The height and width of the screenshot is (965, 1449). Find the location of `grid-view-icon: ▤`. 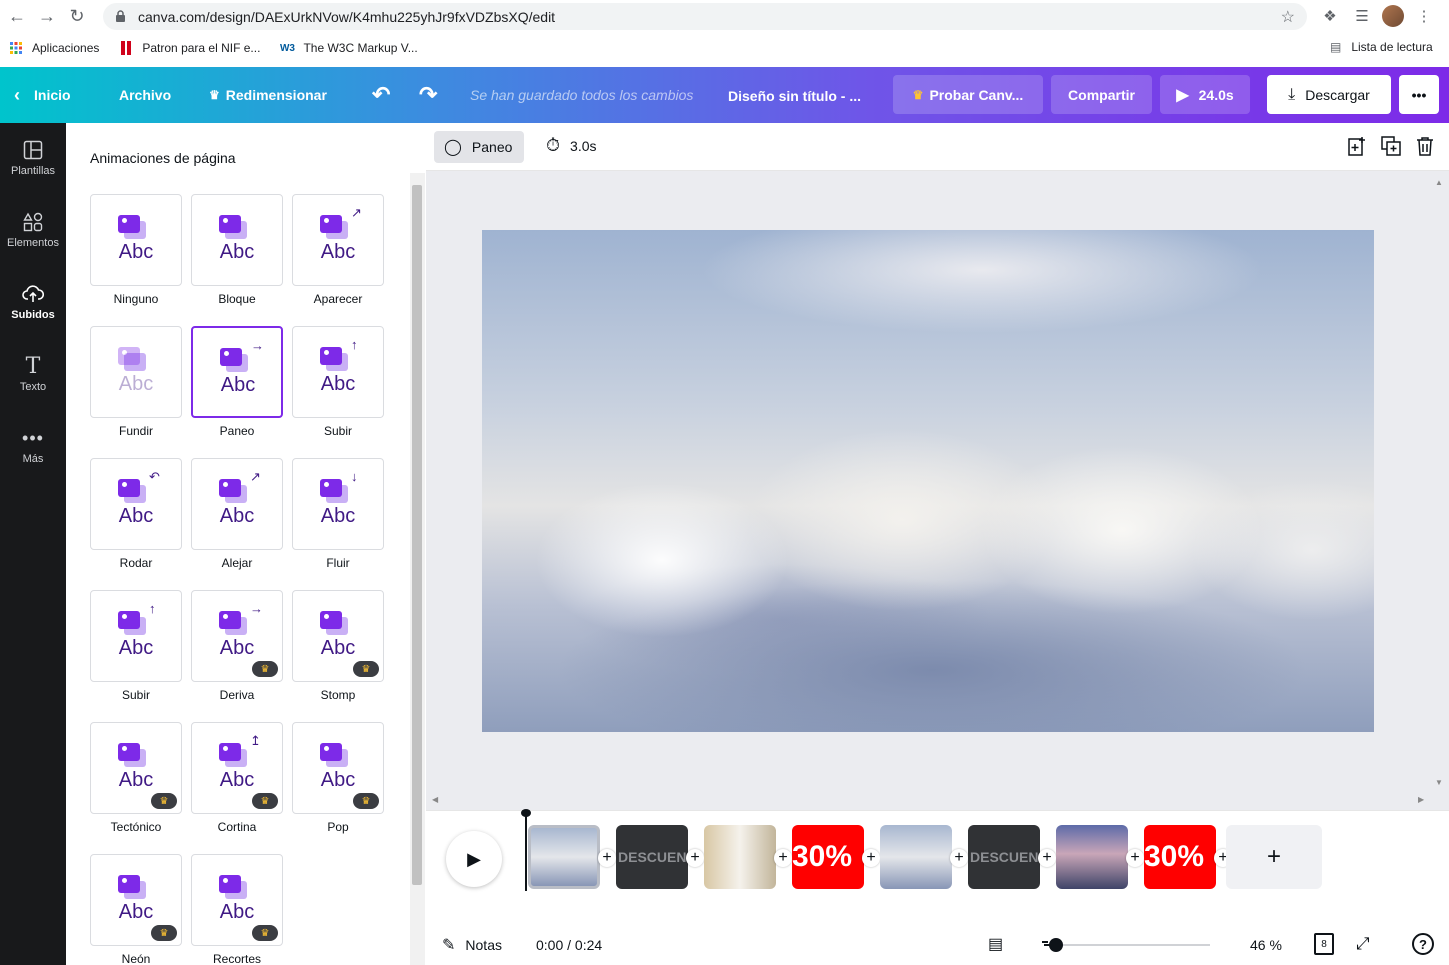

grid-view-icon: ▤ is located at coordinates (995, 944).